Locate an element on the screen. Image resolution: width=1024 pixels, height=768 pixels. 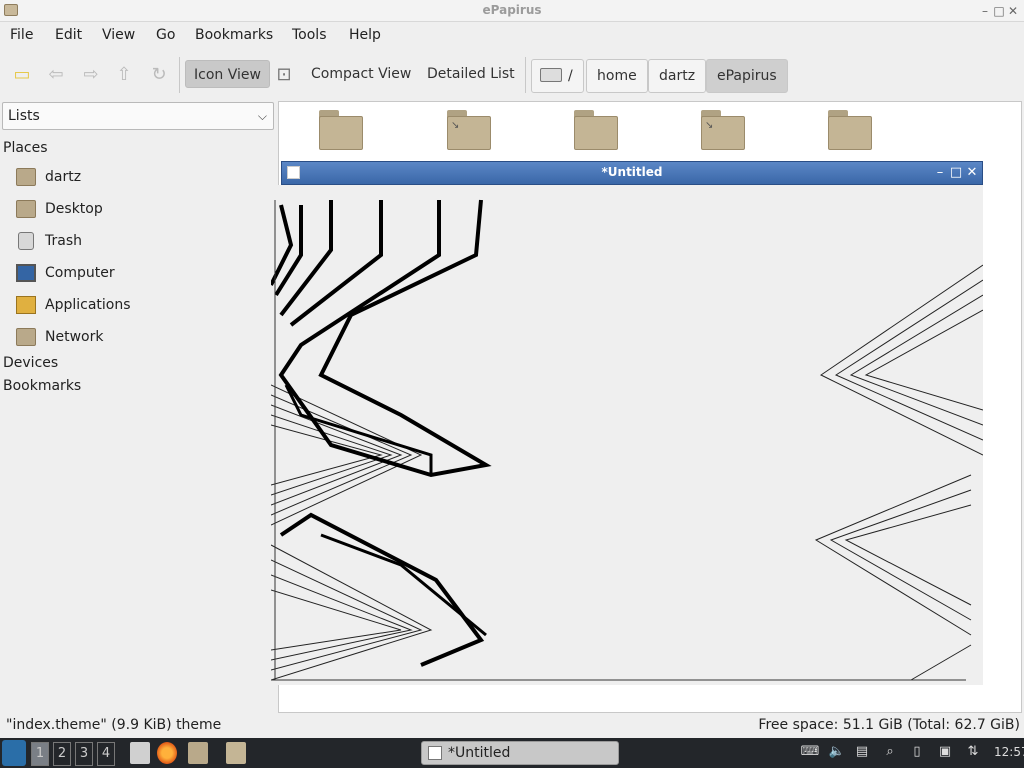
path-root-label: / is located at coordinates (570, 76).